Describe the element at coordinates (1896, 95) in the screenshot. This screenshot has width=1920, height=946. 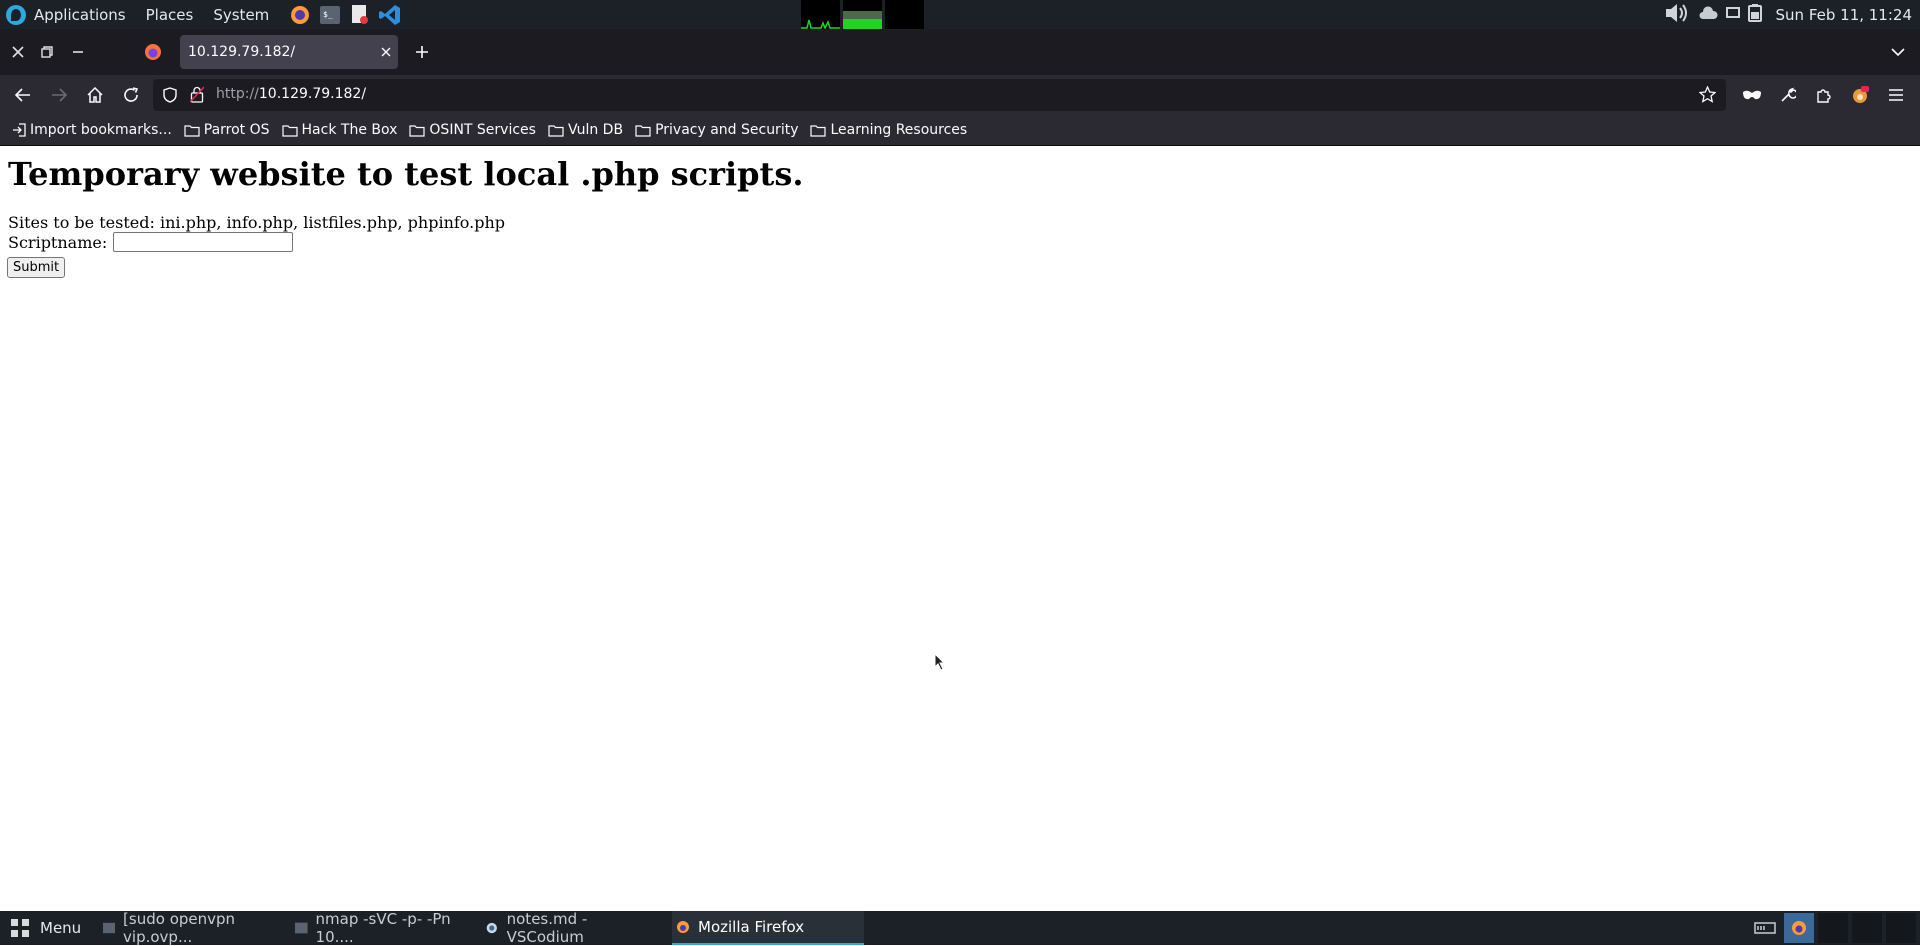
I see `app-menu-button` at that location.